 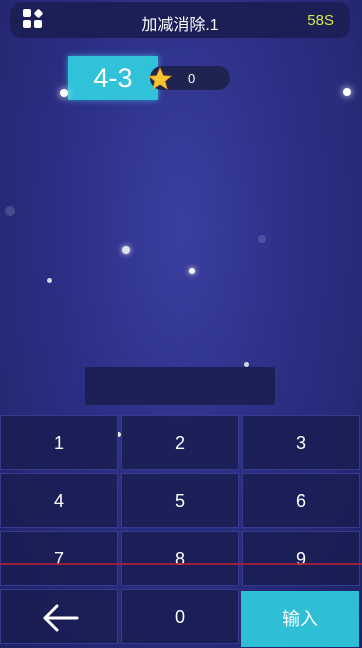 I want to click on key-3: 3, so click(x=301, y=442).